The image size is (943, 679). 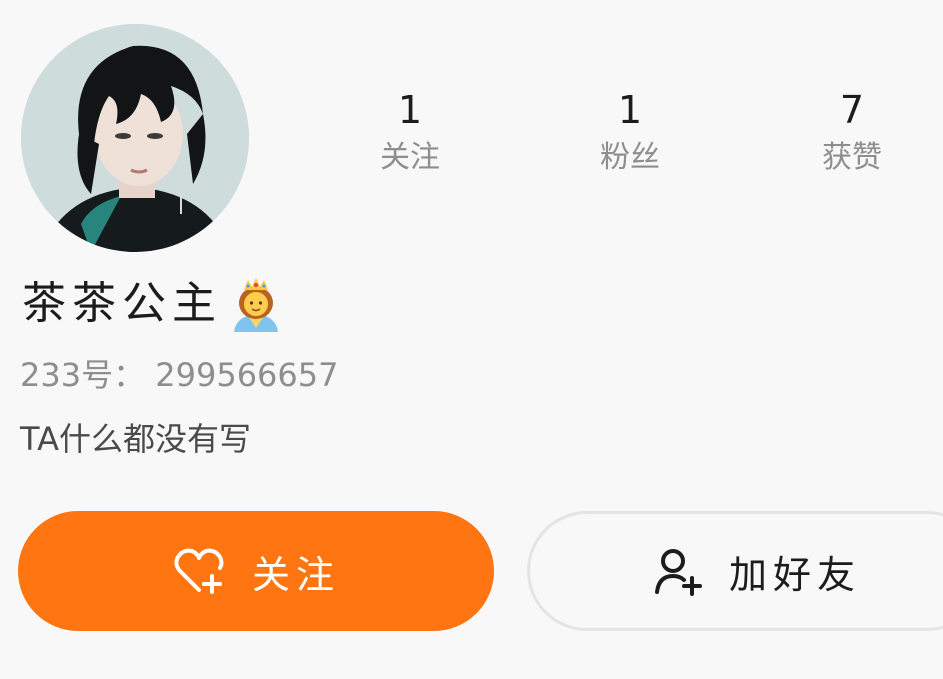 I want to click on stat-following-label: 关注, so click(x=410, y=157).